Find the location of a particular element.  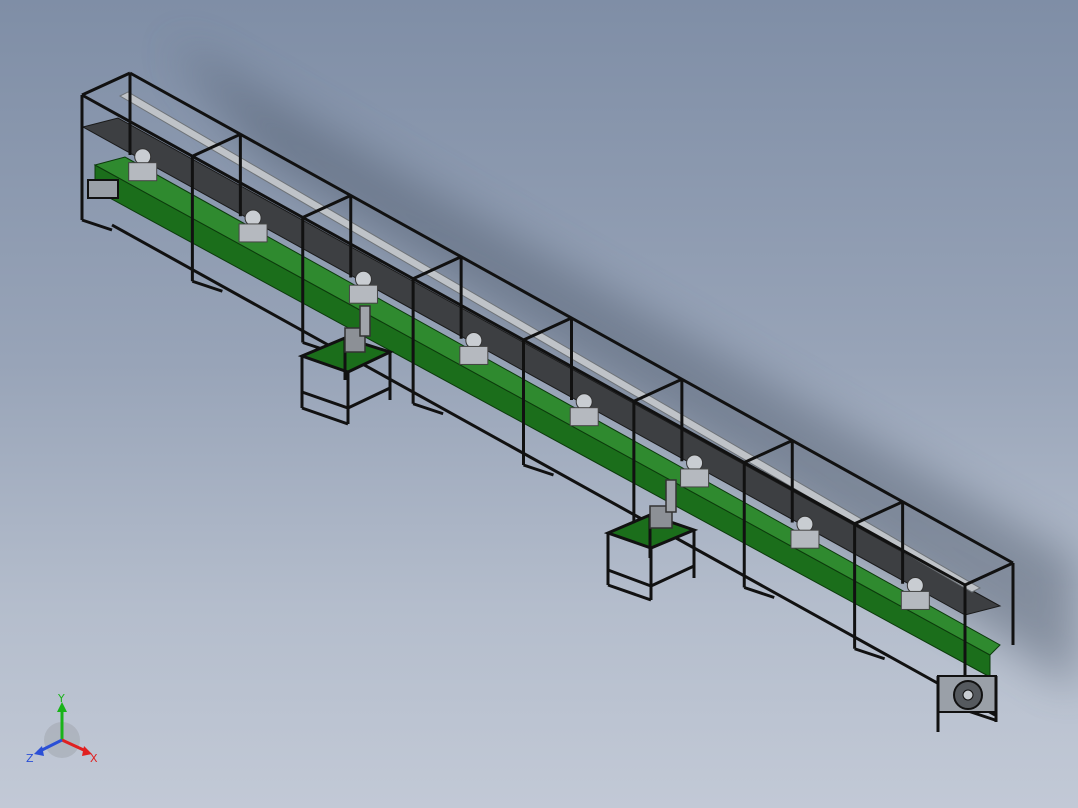

z-axis-label: Z is located at coordinates (30, 758).